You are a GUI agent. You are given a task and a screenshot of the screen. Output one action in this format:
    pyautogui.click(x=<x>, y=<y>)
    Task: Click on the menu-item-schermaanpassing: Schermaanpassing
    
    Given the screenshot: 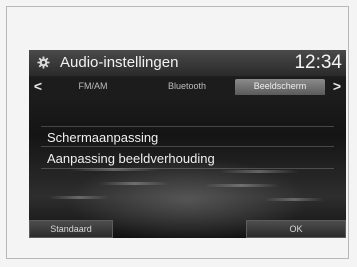 What is the action you would take?
    pyautogui.click(x=187, y=136)
    